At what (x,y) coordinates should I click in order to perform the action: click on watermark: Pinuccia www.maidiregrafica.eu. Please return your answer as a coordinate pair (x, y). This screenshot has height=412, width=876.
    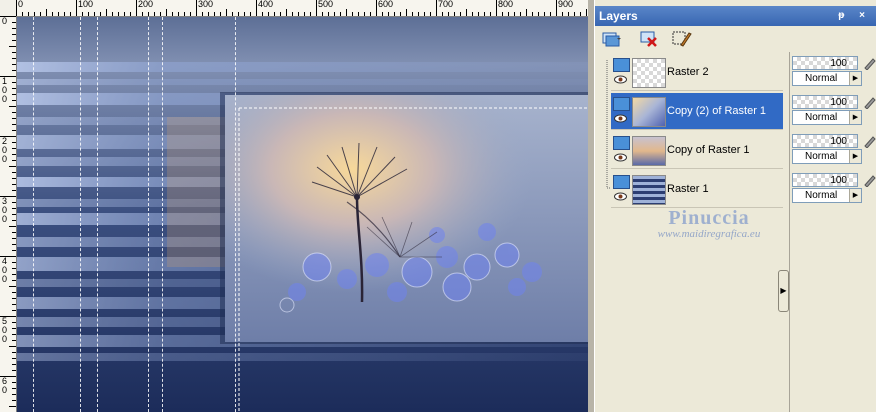
    Looking at the image, I should click on (709, 223).